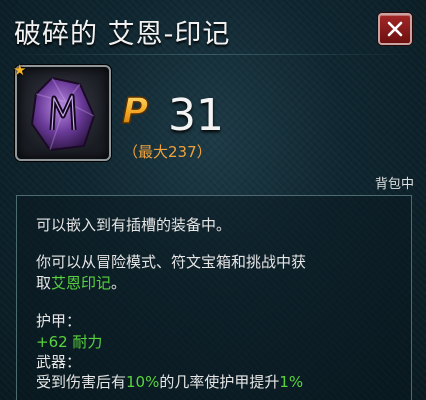 The height and width of the screenshot is (400, 426). Describe the element at coordinates (171, 262) in the screenshot. I see `description-line-2: 你可以从冒险模式、符文宝箱和挑战中获` at that location.